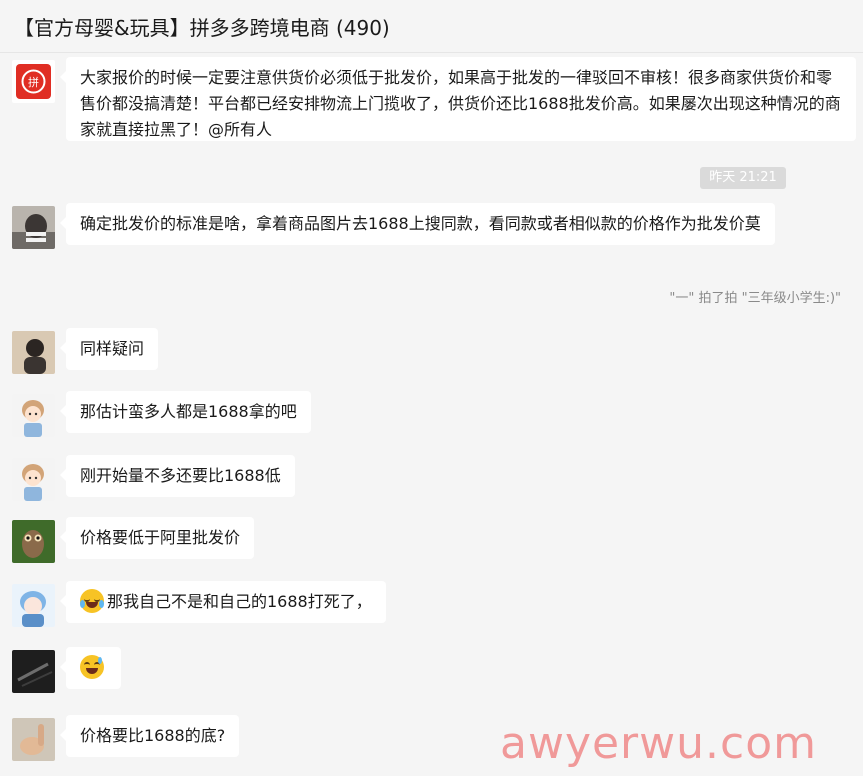 The height and width of the screenshot is (776, 863). I want to click on message-text: 价格要低于阿里批发价, so click(160, 537).